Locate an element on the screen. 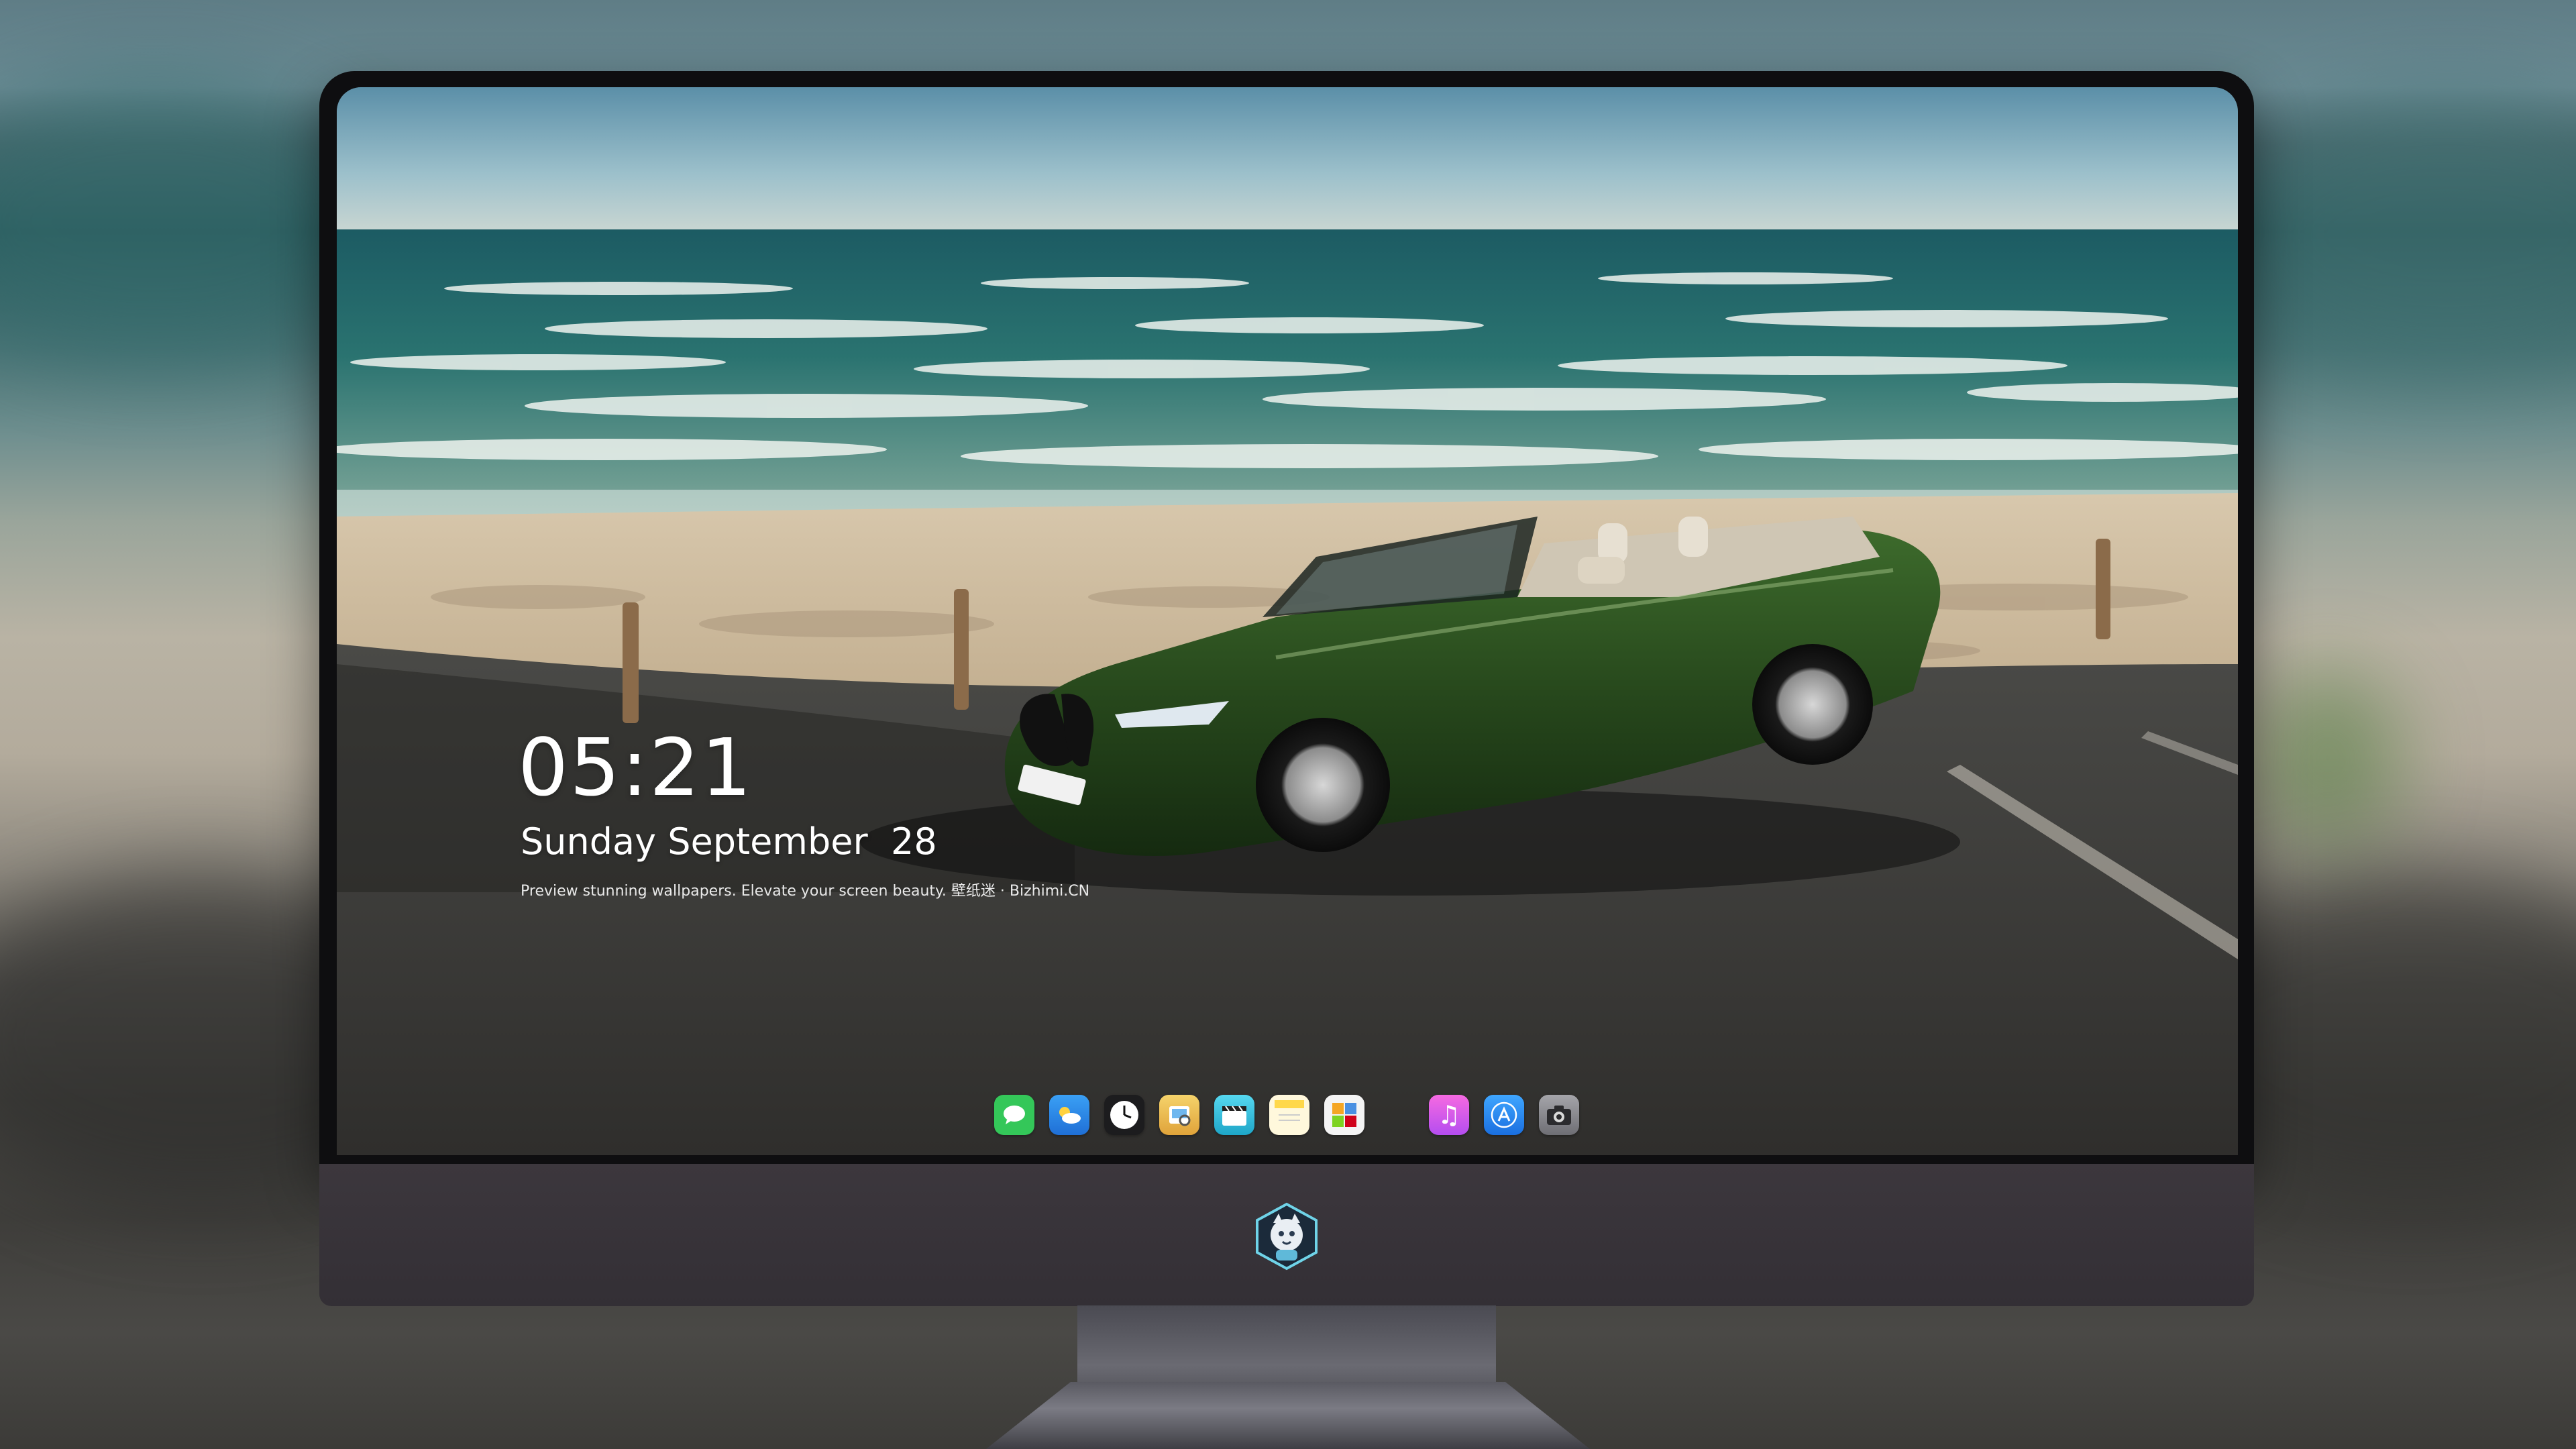  camera-icon is located at coordinates (1559, 1115).